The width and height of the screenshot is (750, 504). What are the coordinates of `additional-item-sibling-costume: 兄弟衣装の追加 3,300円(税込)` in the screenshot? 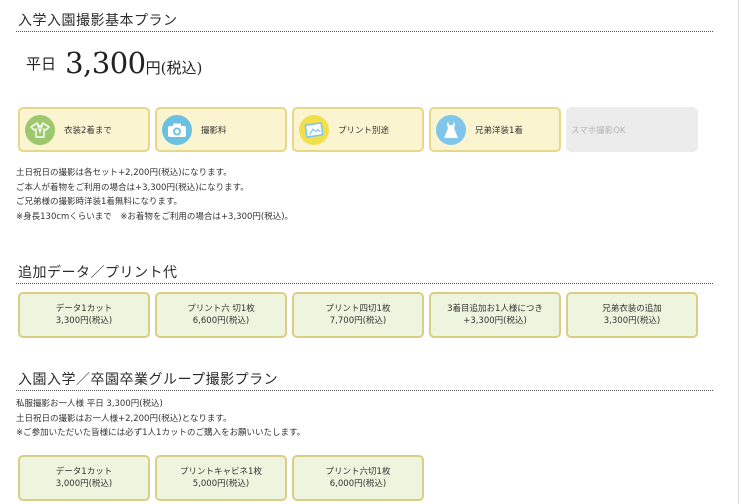 It's located at (632, 315).